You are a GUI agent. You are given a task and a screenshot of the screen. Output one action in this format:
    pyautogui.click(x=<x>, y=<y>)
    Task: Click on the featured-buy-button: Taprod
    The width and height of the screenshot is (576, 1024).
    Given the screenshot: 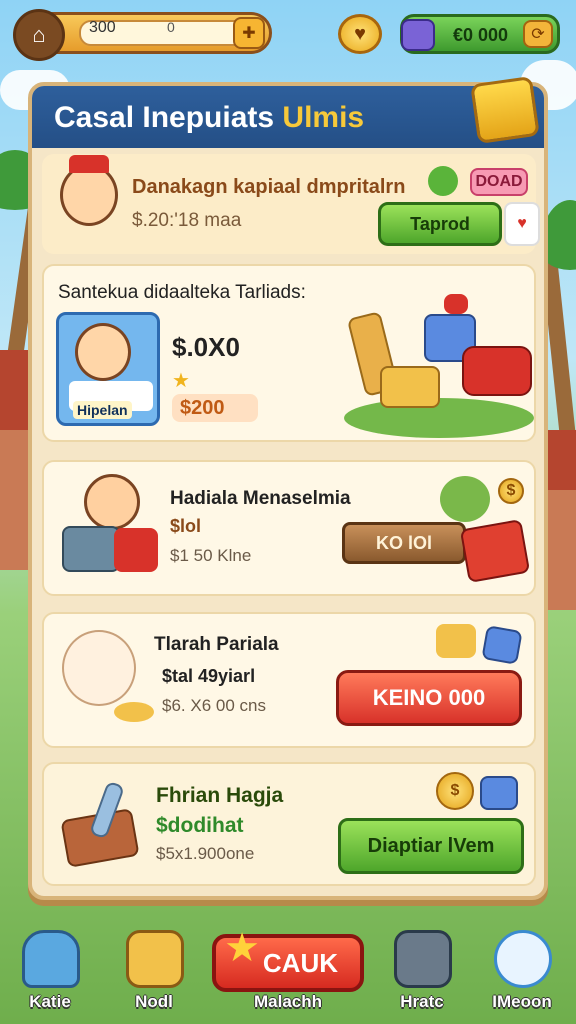 What is the action you would take?
    pyautogui.click(x=440, y=224)
    